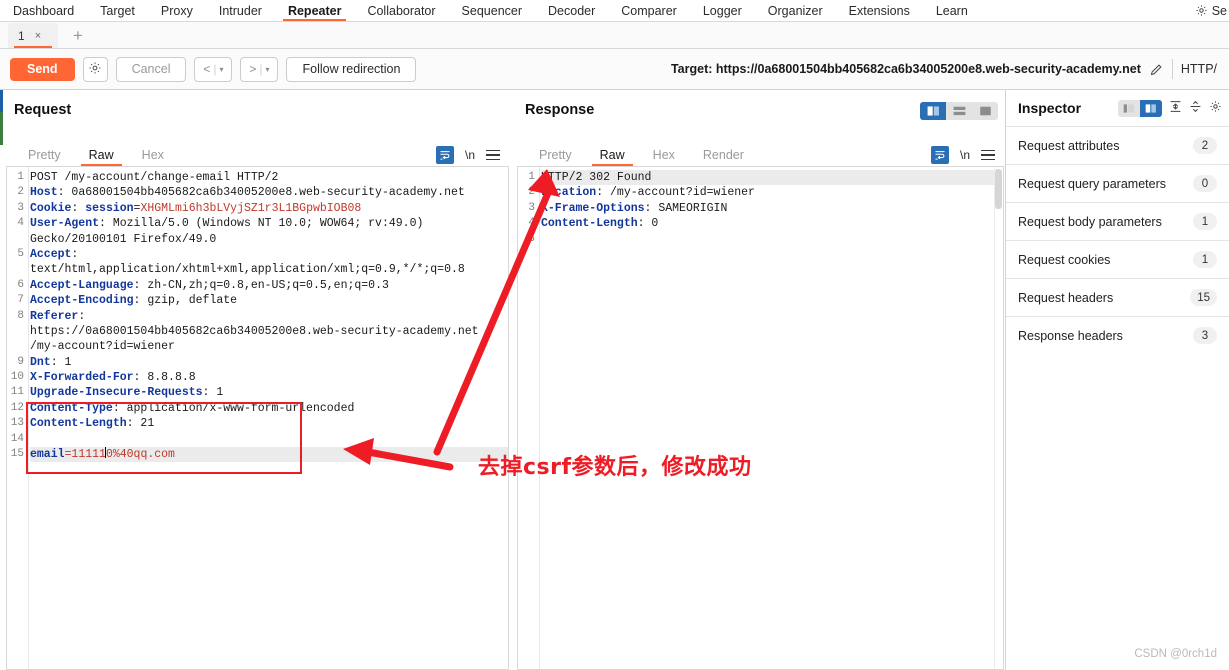 This screenshot has width=1229, height=670. What do you see at coordinates (772, 223) in the screenshot?
I see `code-line: Content-Length: 0` at bounding box center [772, 223].